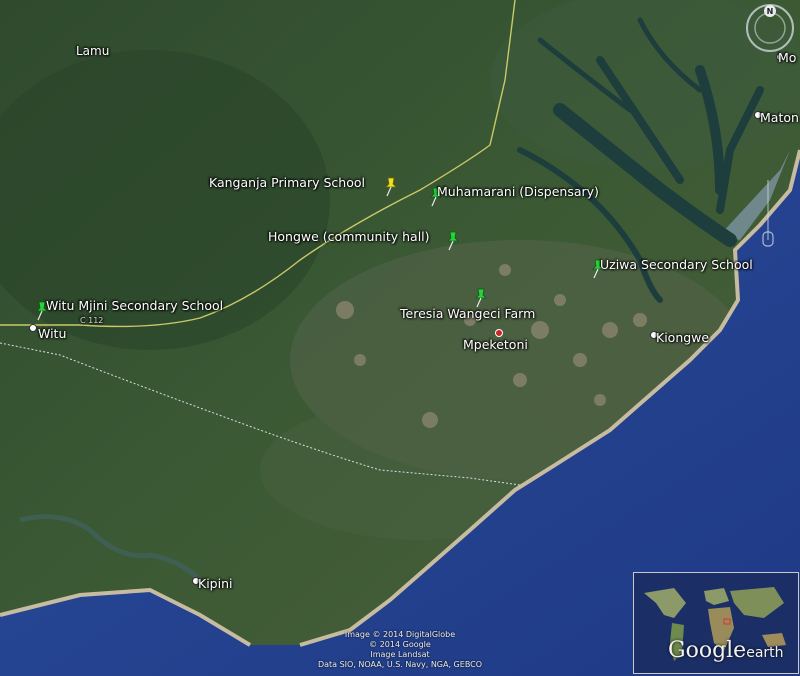 This screenshot has height=676, width=800. Describe the element at coordinates (400, 664) in the screenshot. I see `credit-line: Data SIO, NOAA, U.S. Navy, NGA, GEBCO` at that location.